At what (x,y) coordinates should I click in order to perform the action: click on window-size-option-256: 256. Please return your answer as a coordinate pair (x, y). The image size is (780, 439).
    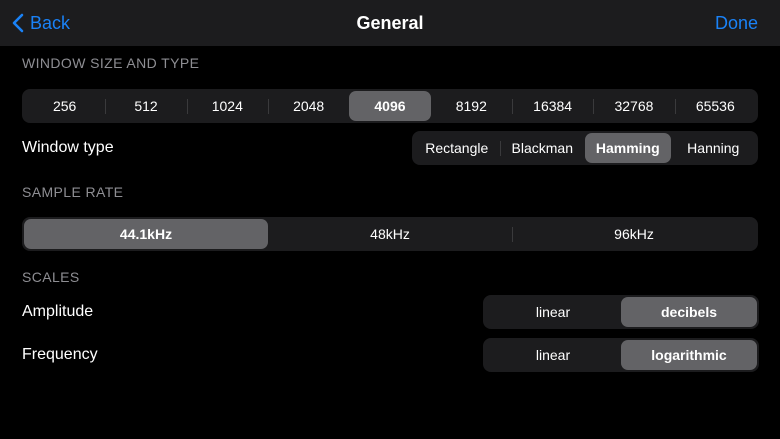
    Looking at the image, I should click on (64, 106).